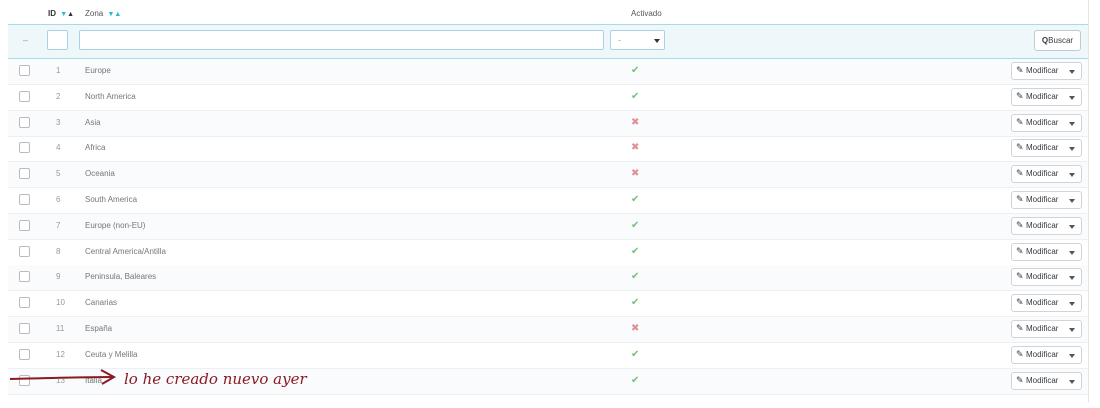 The width and height of the screenshot is (1100, 408). I want to click on row-zona: South America, so click(111, 199).